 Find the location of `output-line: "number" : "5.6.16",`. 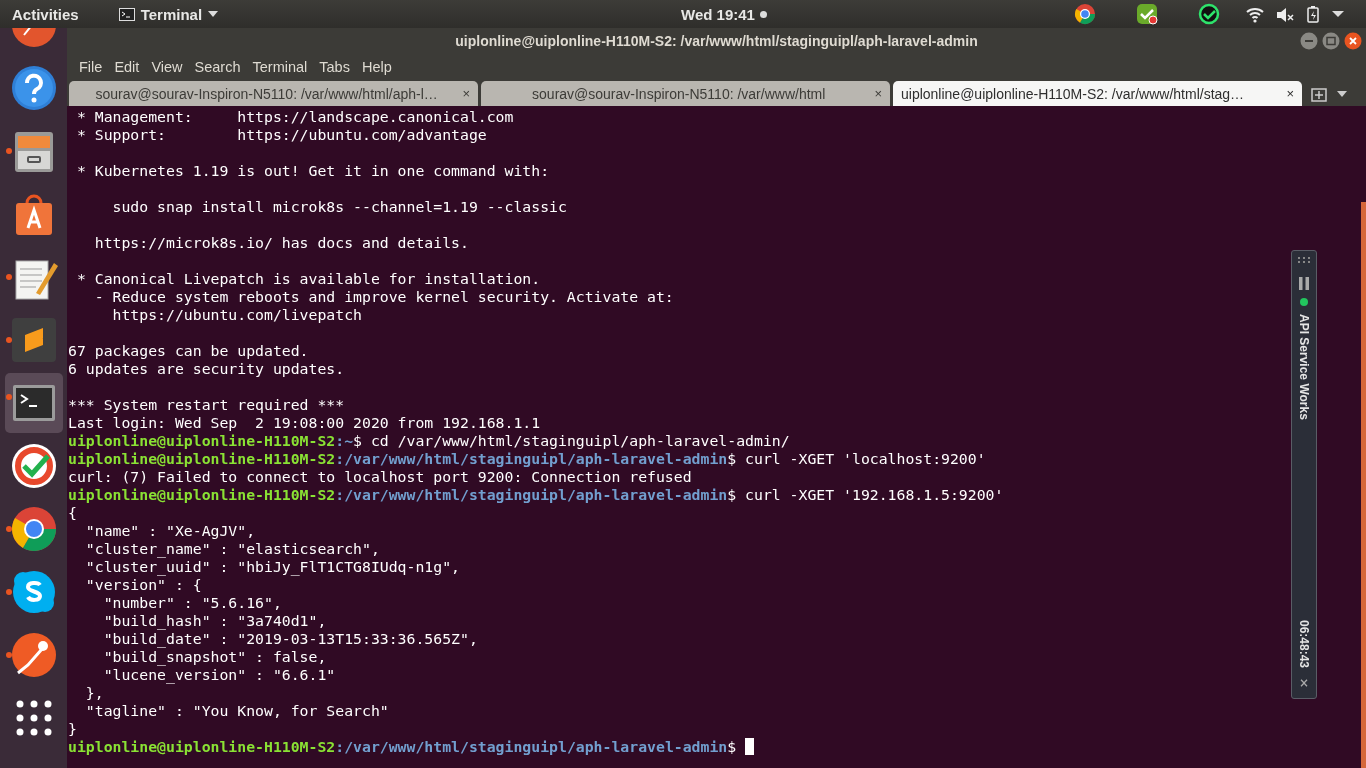

output-line: "number" : "5.6.16", is located at coordinates (192, 602).